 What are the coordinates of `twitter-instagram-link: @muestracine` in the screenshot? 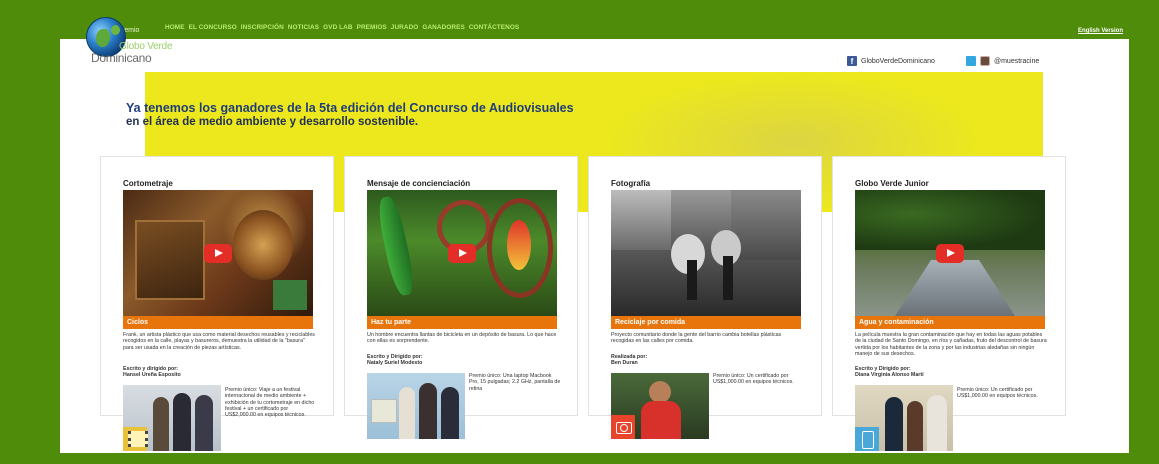 It's located at (1002, 61).